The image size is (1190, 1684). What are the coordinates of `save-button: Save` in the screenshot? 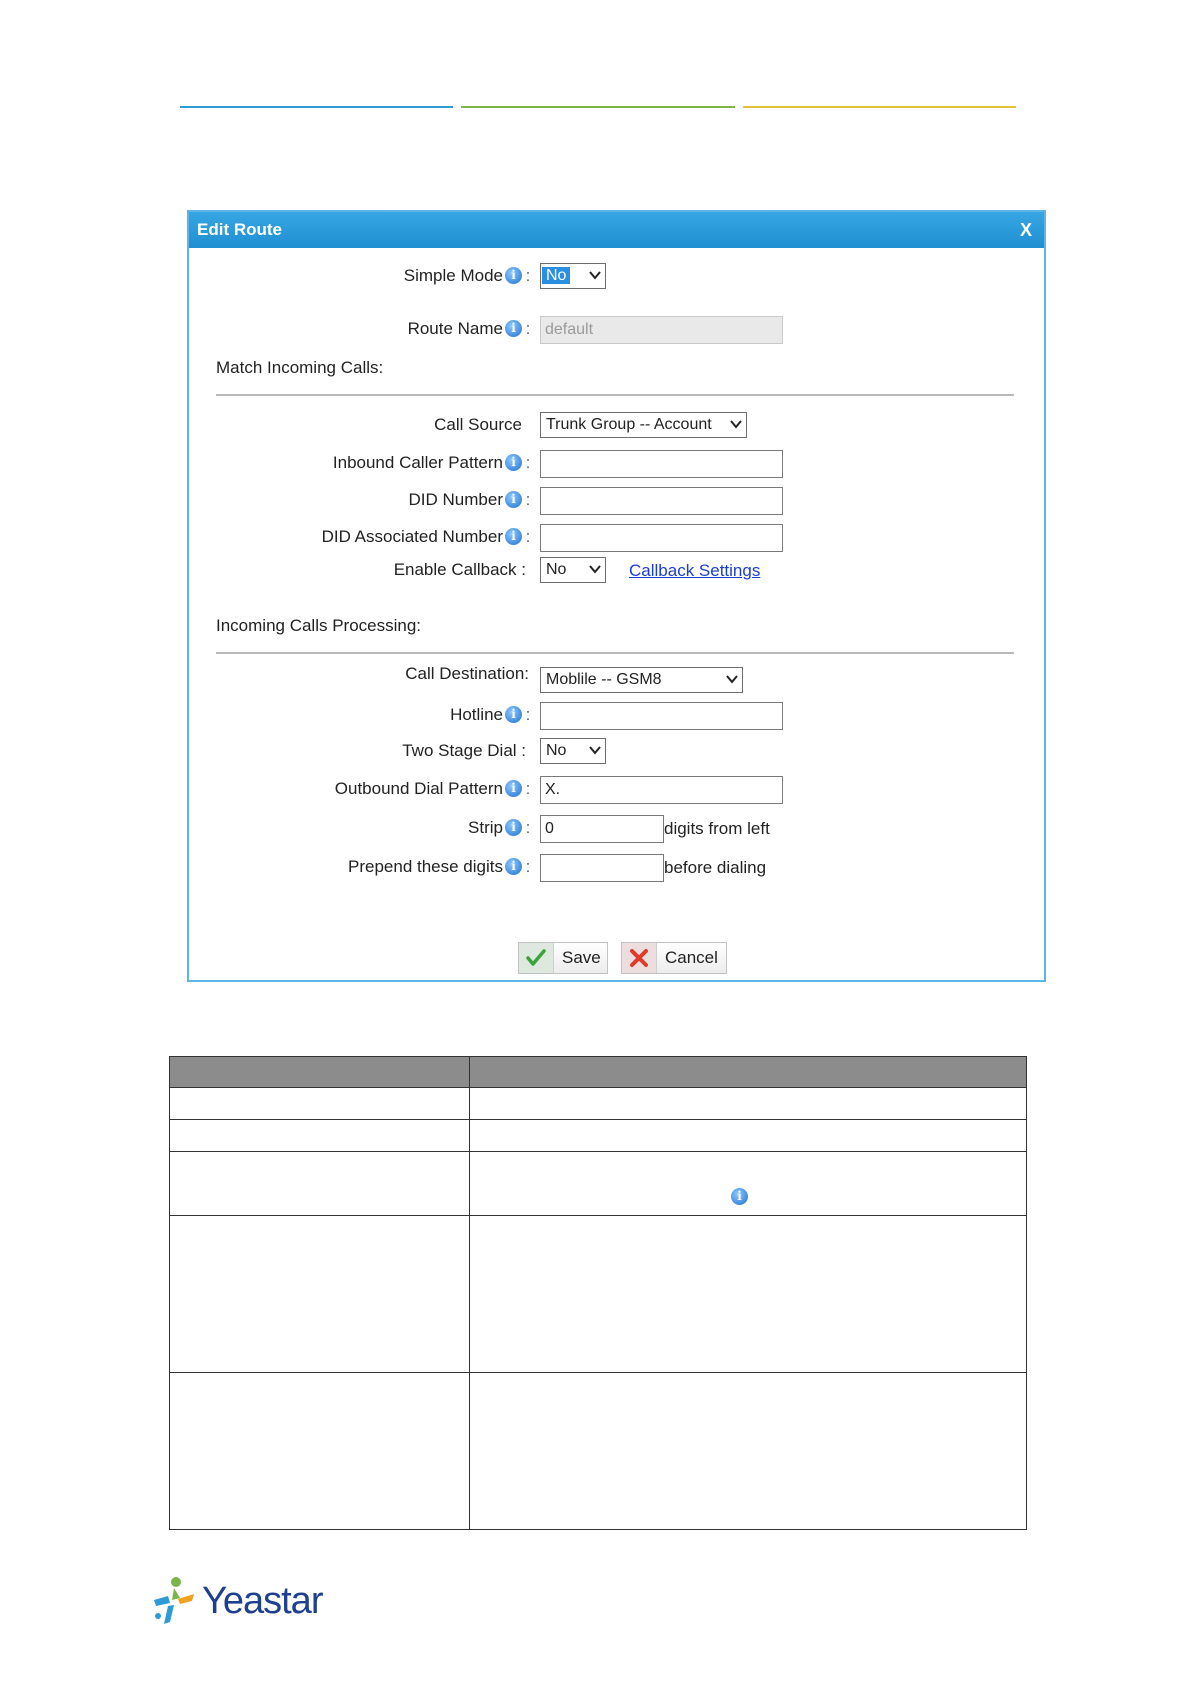 It's located at (563, 958).